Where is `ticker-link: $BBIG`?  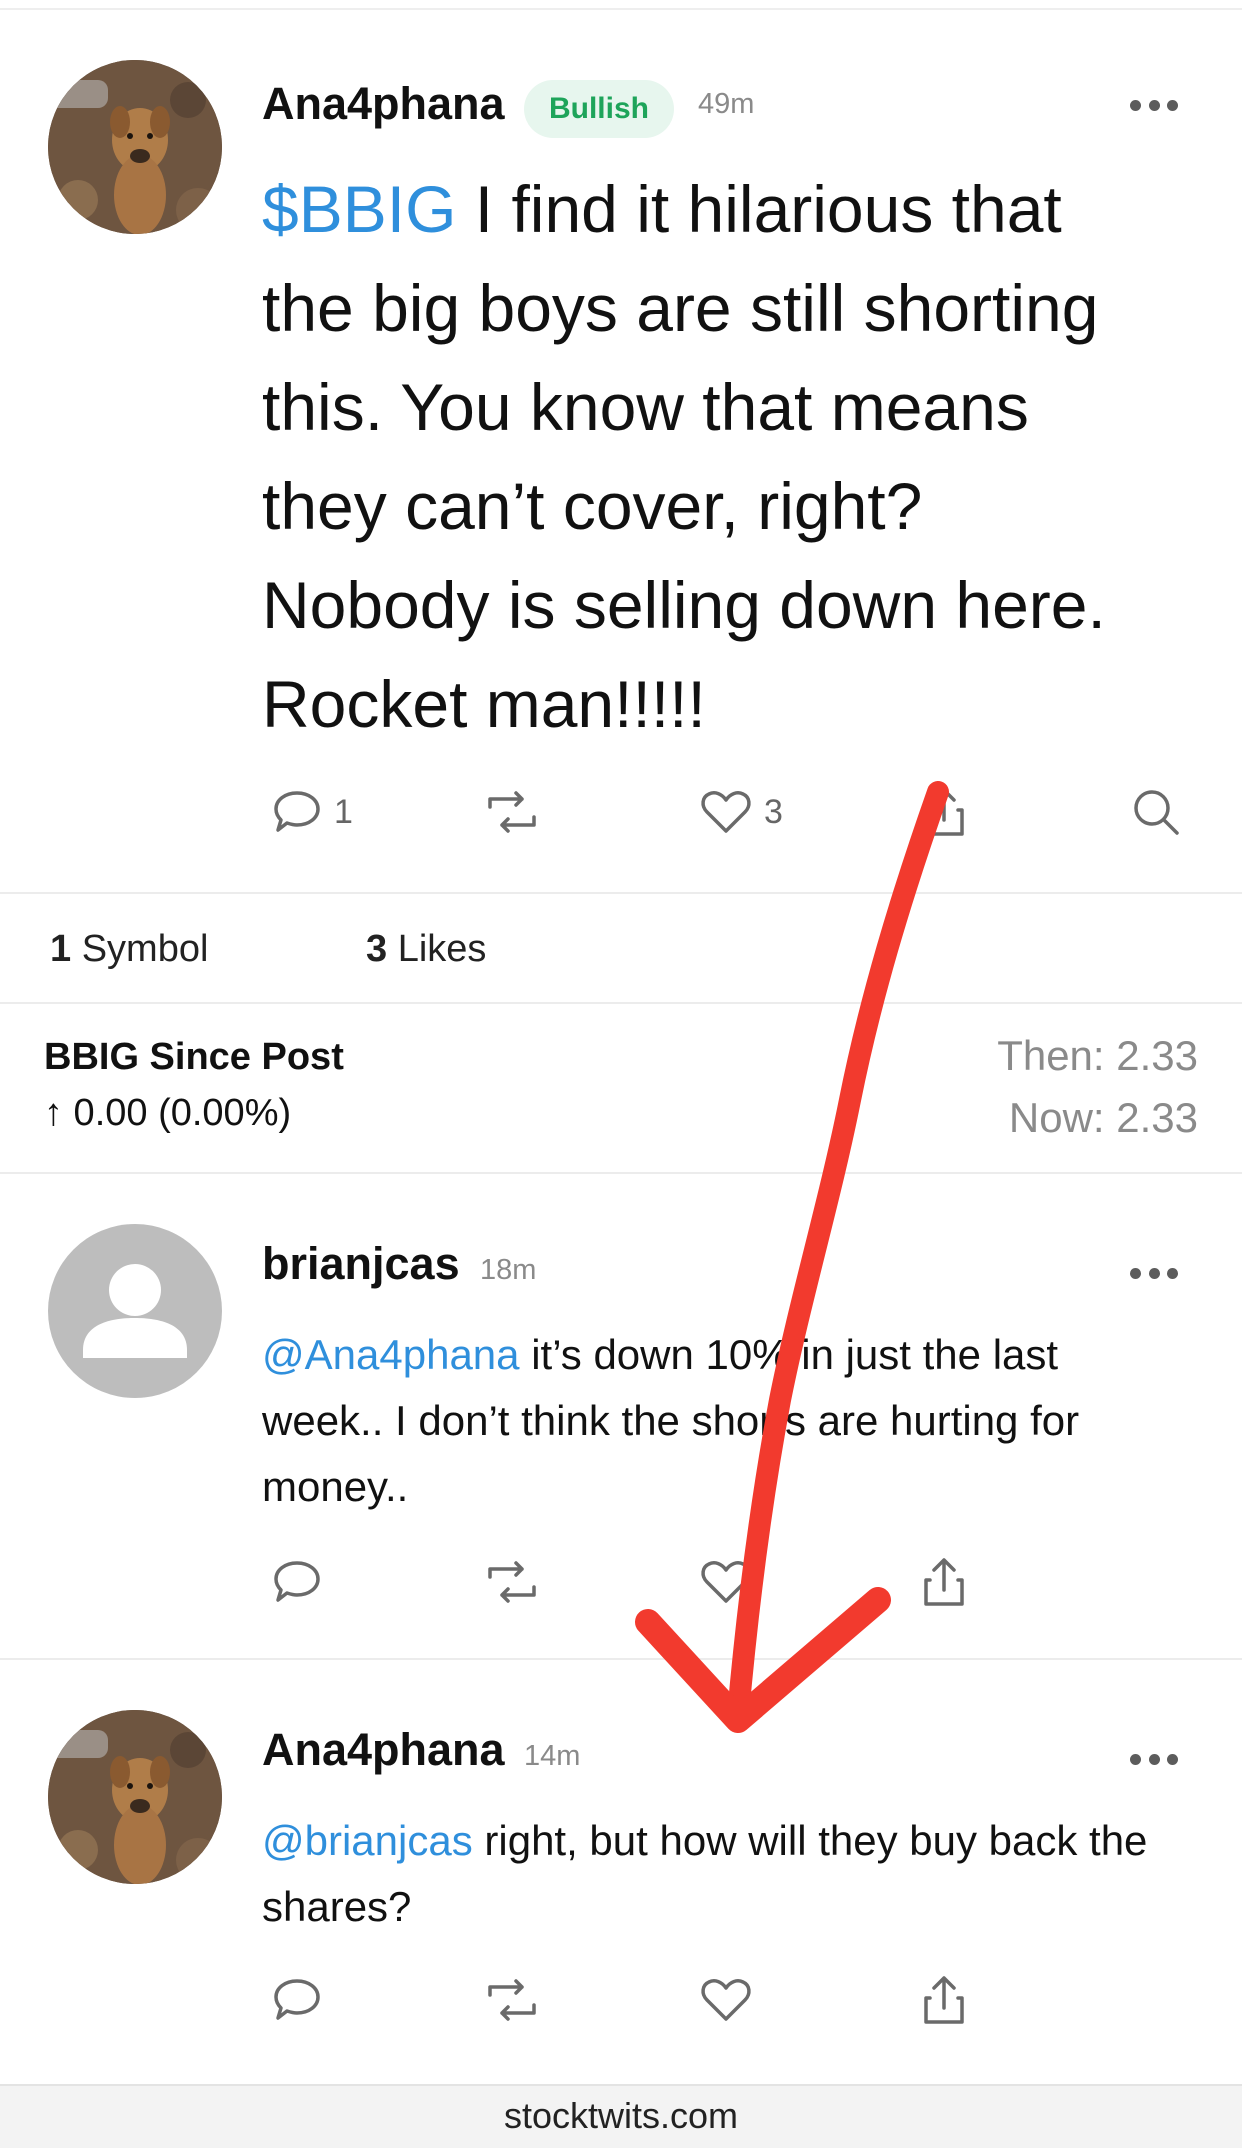 ticker-link: $BBIG is located at coordinates (359, 209).